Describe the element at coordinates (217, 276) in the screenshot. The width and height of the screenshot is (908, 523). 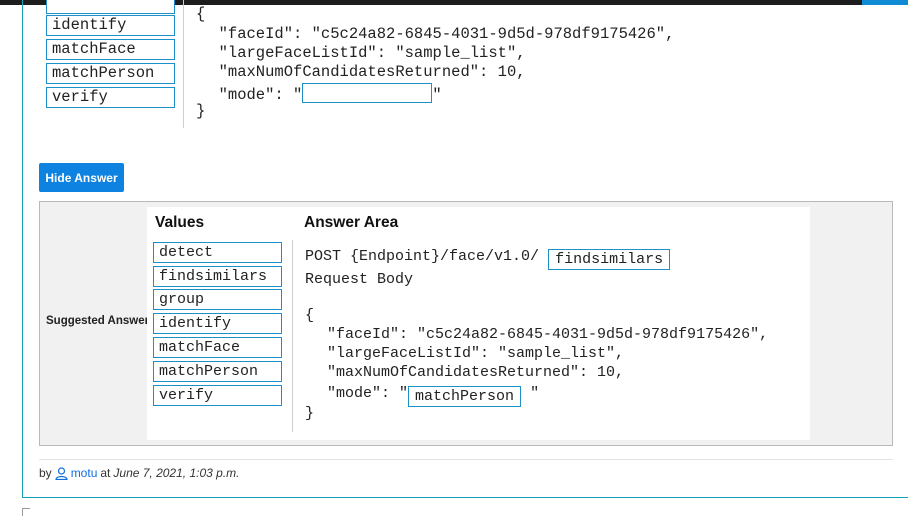
I see `answer-value: findsimilars` at that location.